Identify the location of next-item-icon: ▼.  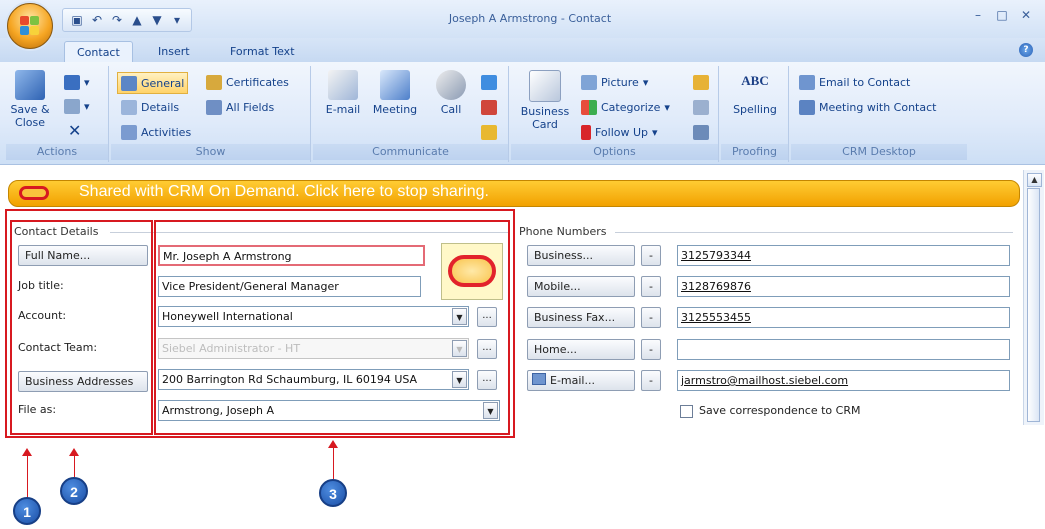
(157, 20).